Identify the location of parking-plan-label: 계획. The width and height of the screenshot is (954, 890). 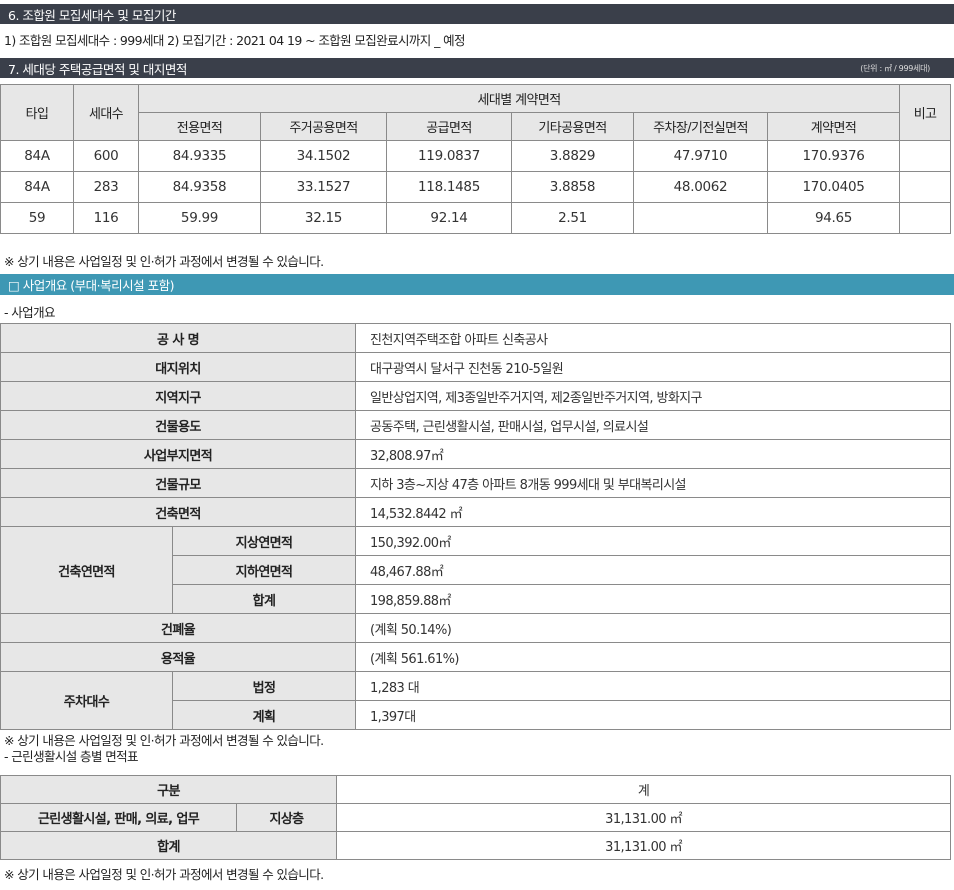
(264, 715).